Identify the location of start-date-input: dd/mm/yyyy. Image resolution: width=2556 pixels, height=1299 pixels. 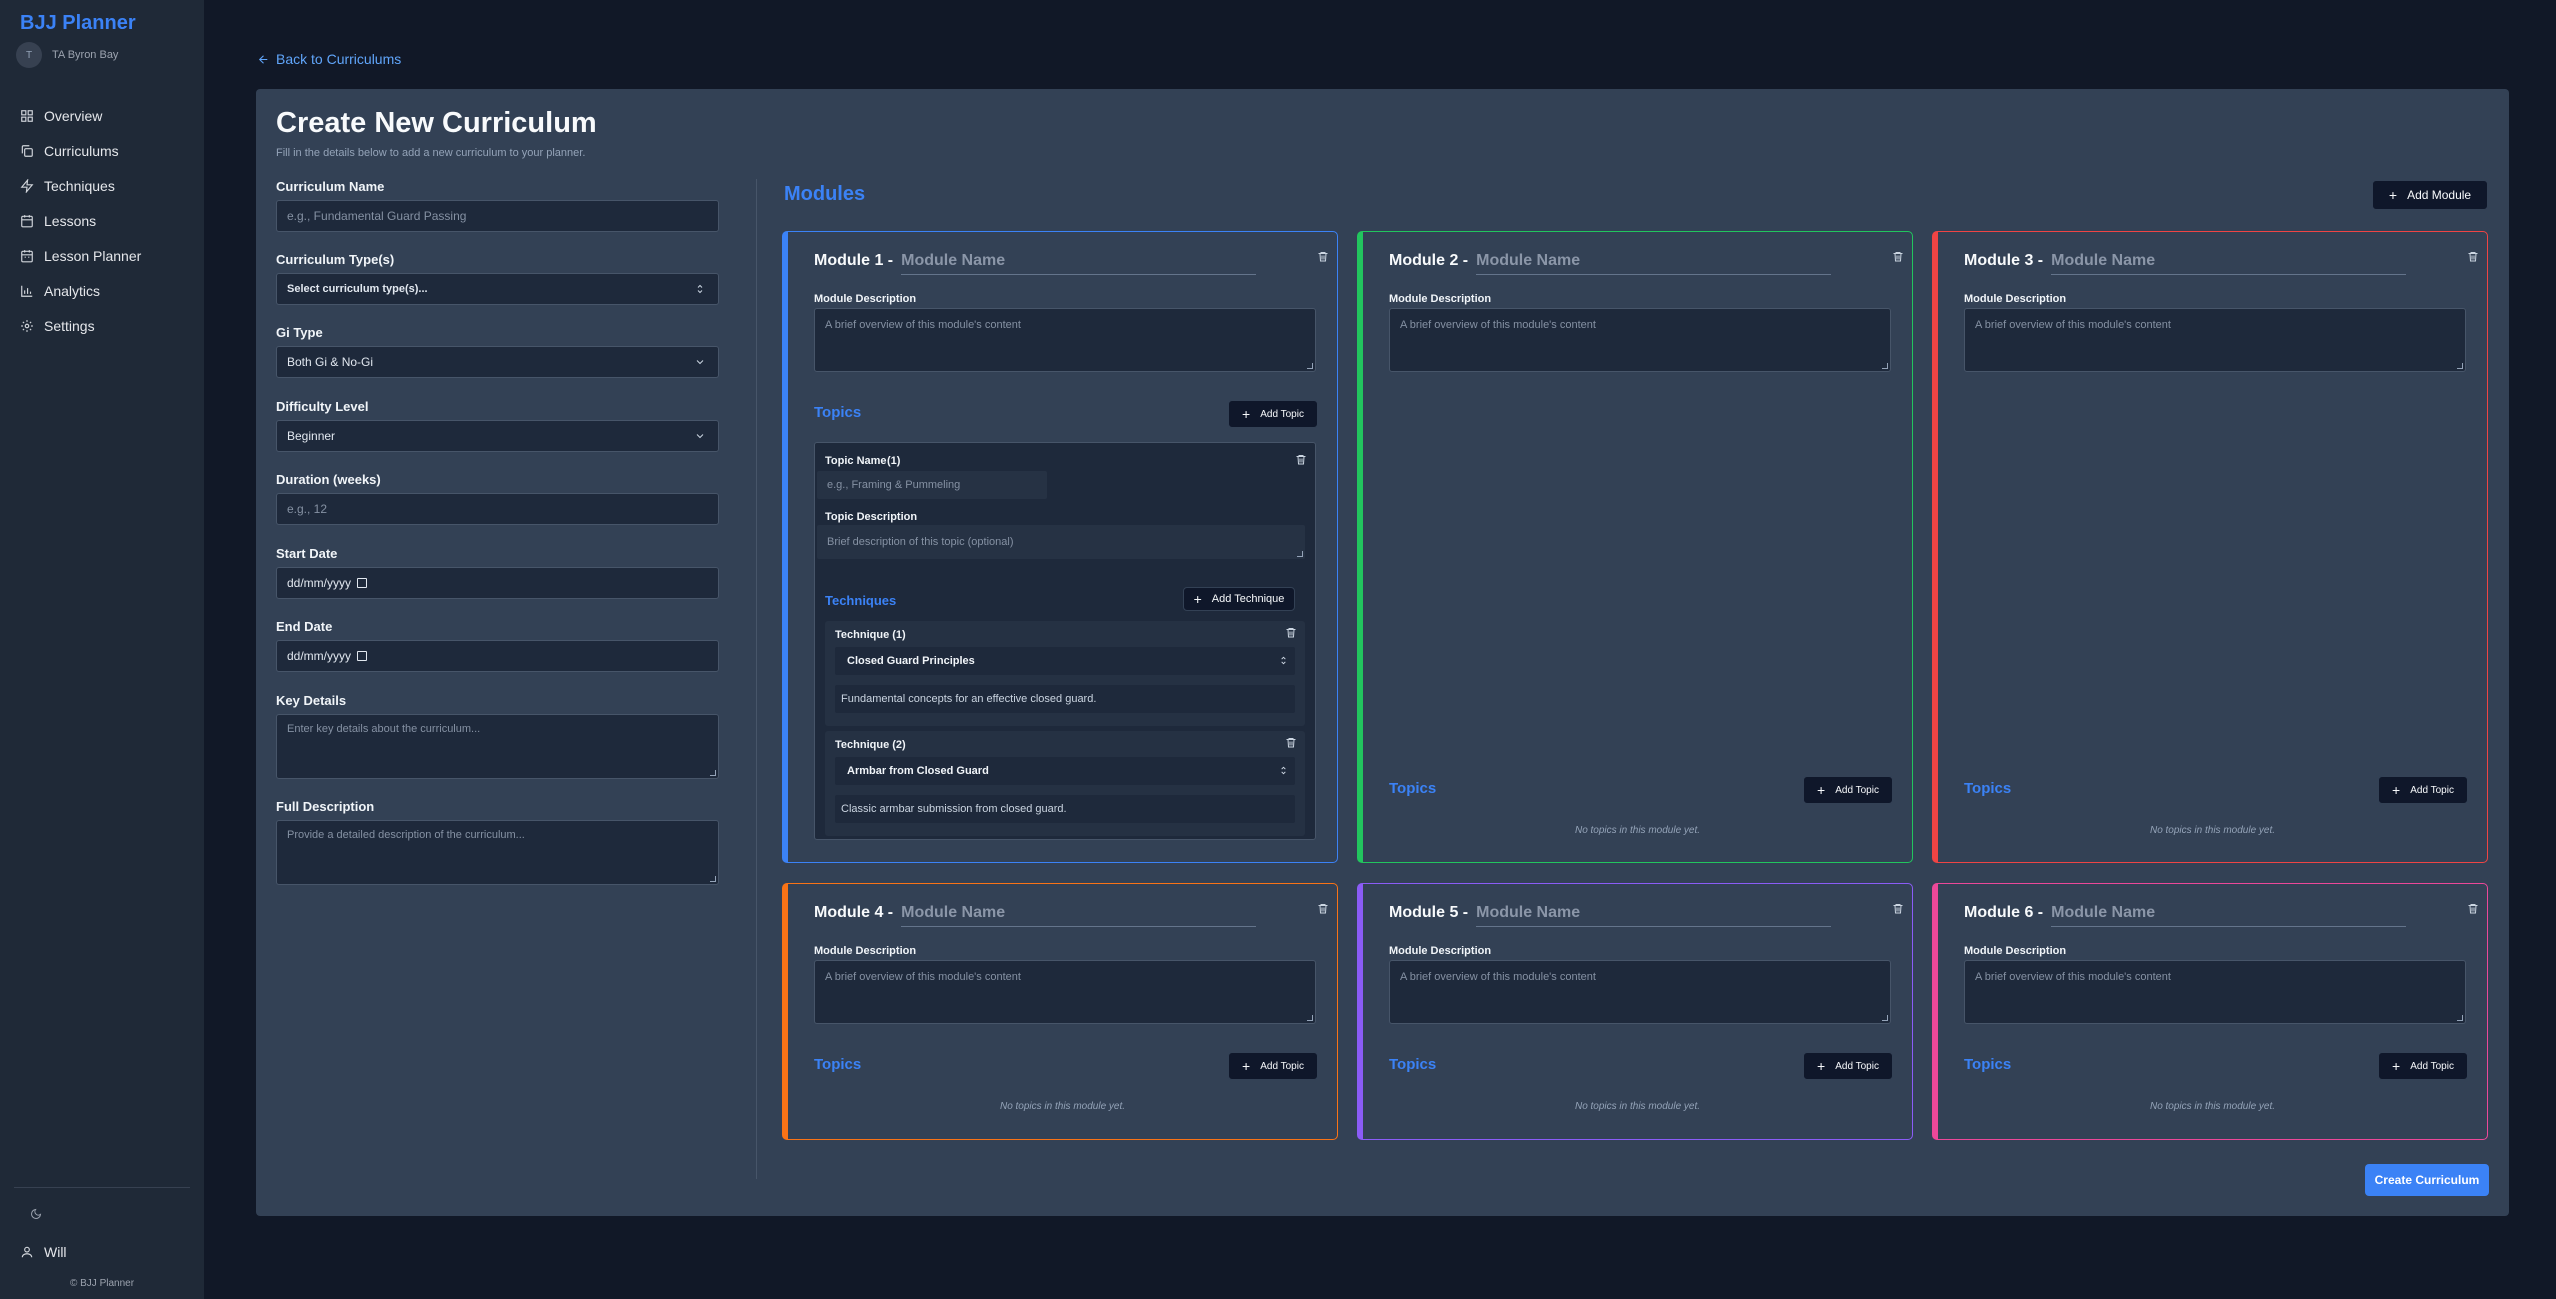
(497, 583).